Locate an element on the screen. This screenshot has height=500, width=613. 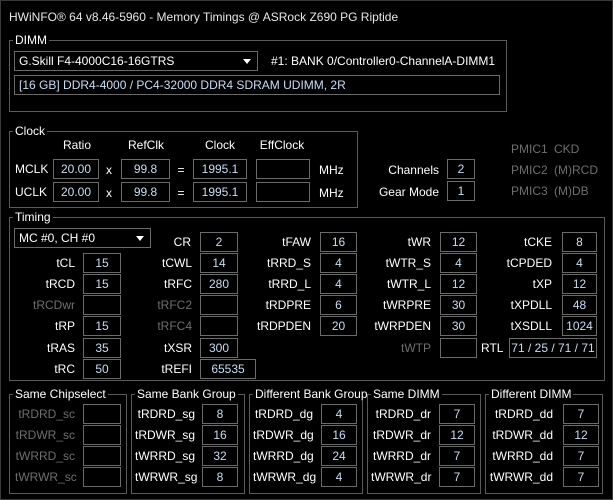
twr-label: tWR is located at coordinates (419, 242).